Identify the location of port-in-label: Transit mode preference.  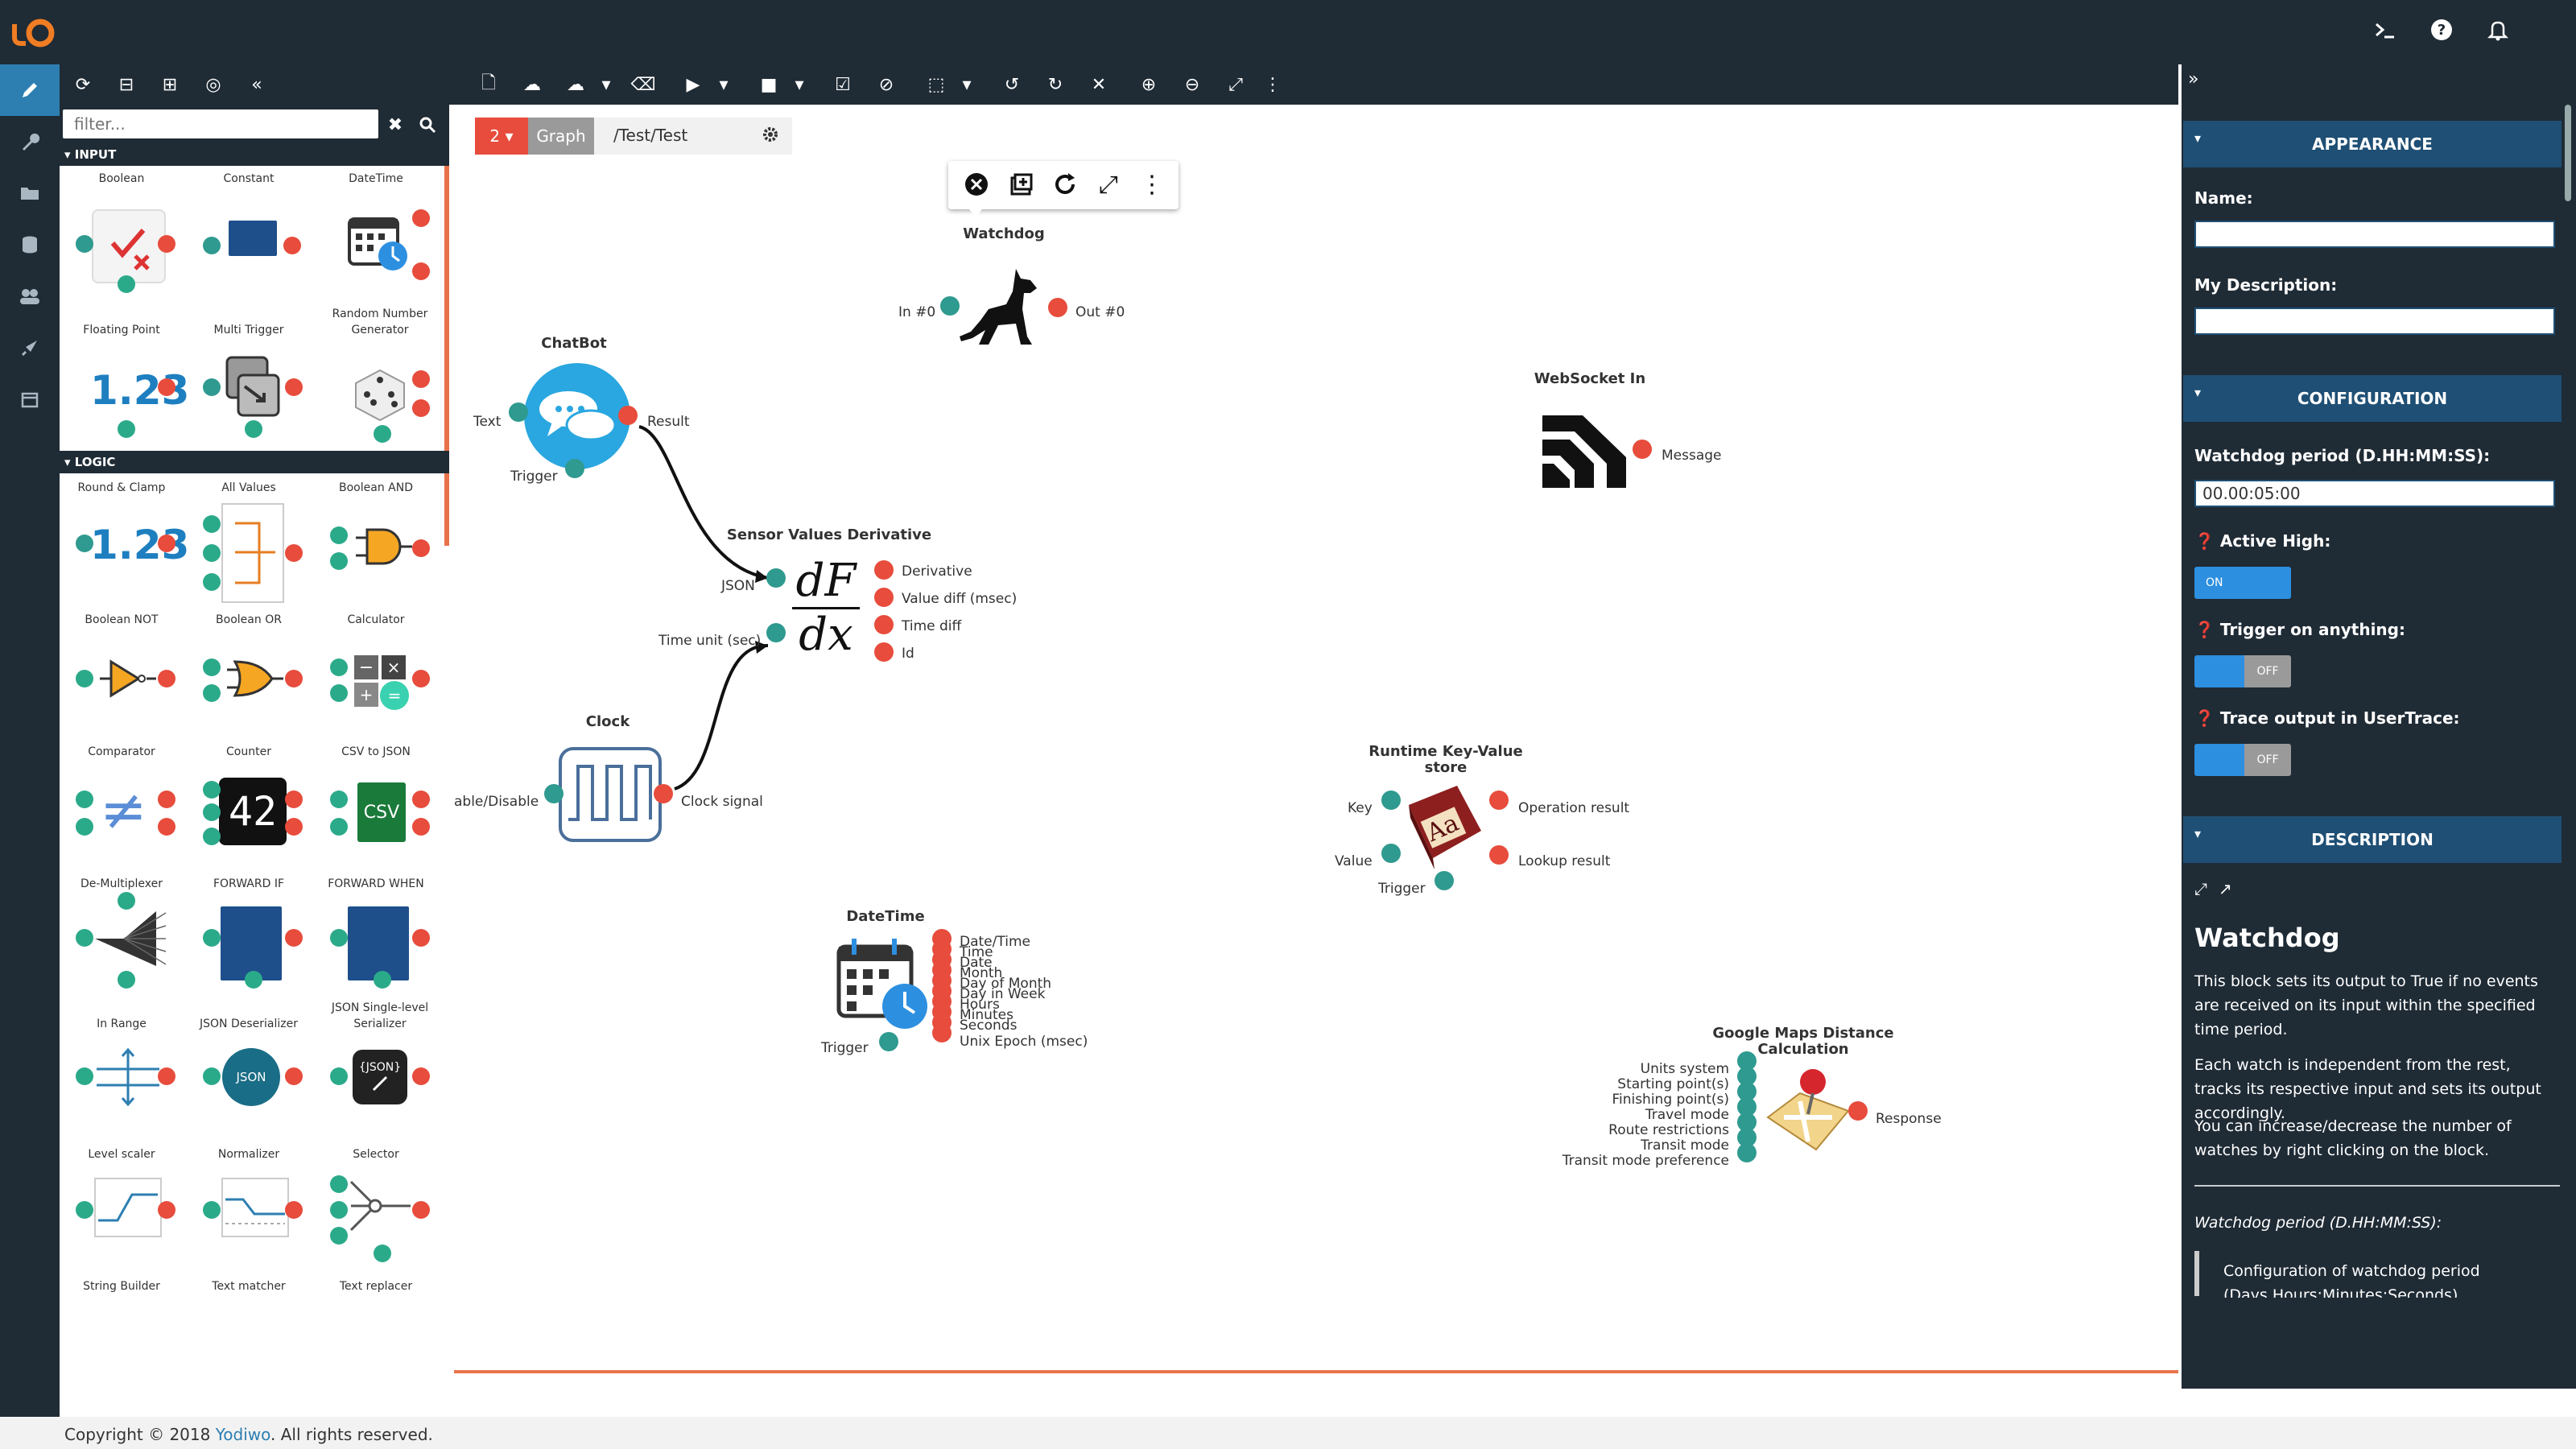
(1645, 1161).